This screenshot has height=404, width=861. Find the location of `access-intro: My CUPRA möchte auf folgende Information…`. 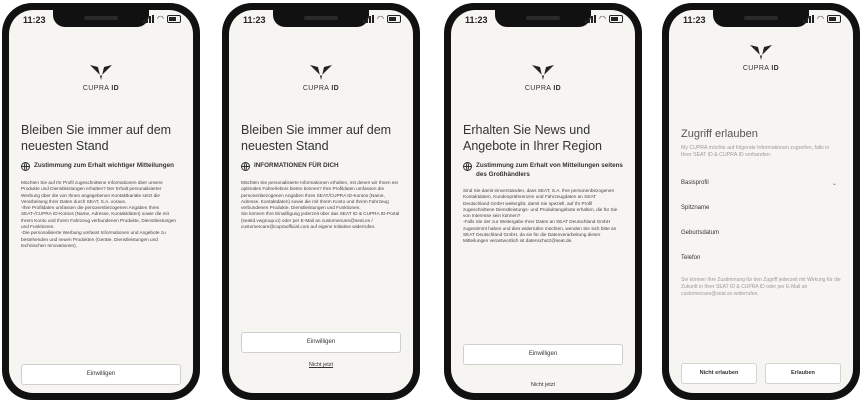

access-intro: My CUPRA möchte auf folgende Information… is located at coordinates (755, 151).